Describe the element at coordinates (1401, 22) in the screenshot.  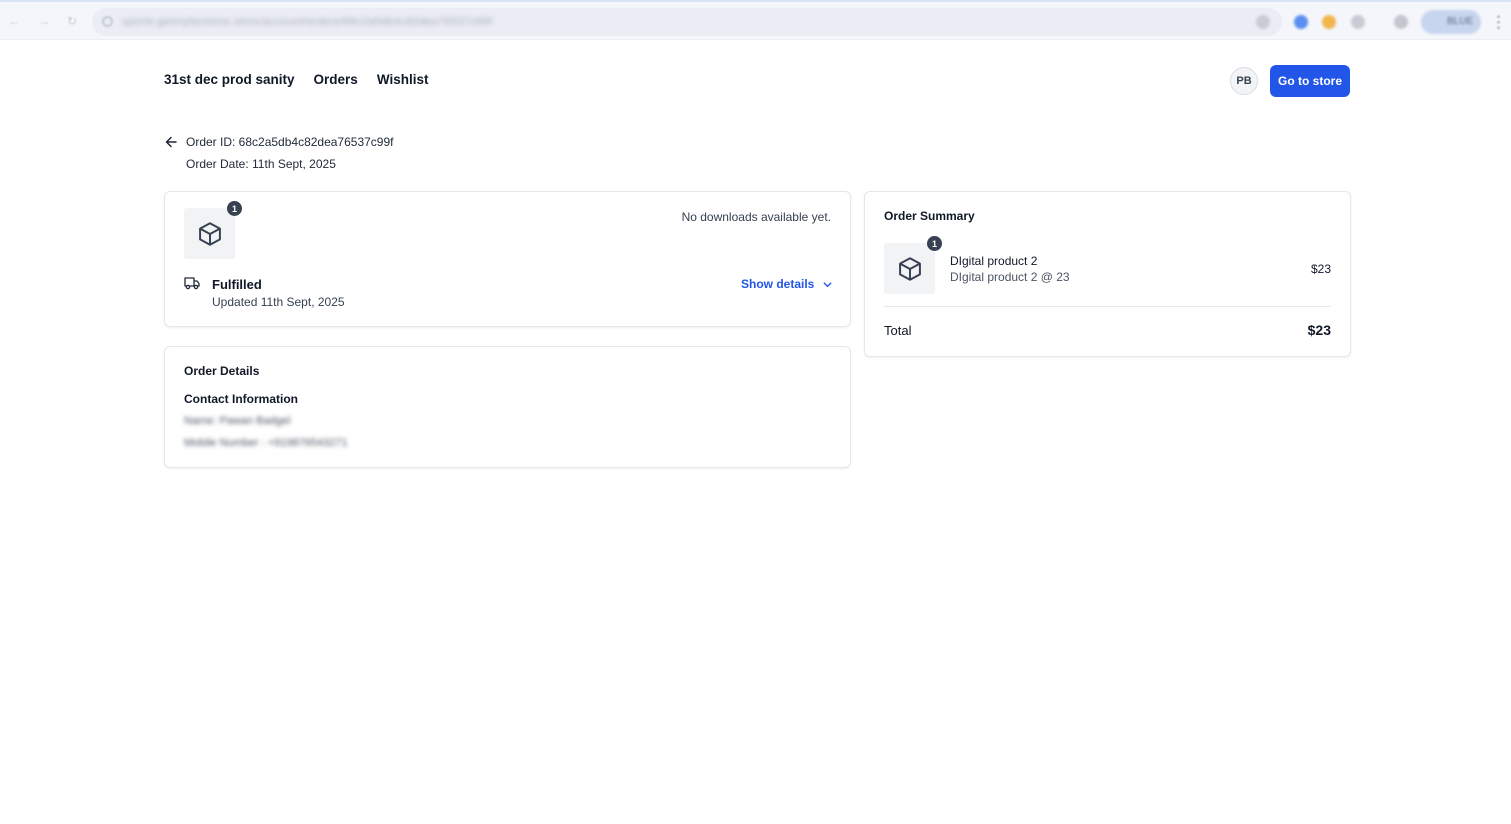
I see `downloads-icon` at that location.